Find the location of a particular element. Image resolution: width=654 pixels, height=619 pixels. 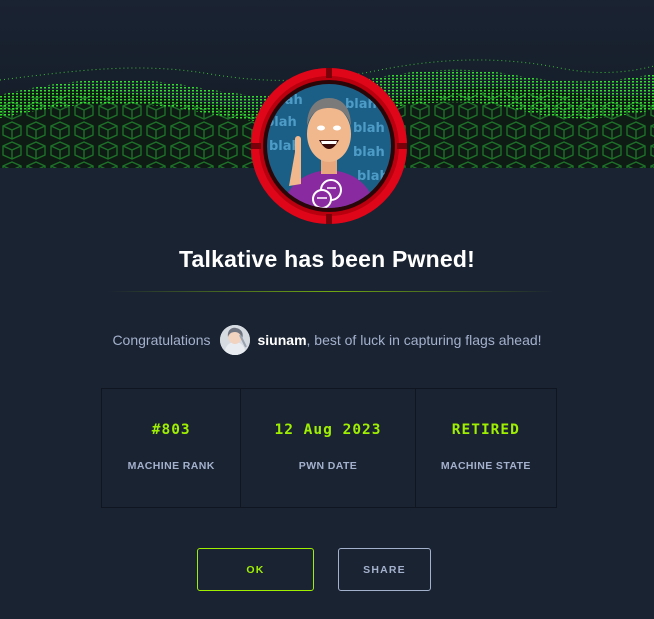

dialog-title: Talkative has been Pwned! is located at coordinates (326, 259).